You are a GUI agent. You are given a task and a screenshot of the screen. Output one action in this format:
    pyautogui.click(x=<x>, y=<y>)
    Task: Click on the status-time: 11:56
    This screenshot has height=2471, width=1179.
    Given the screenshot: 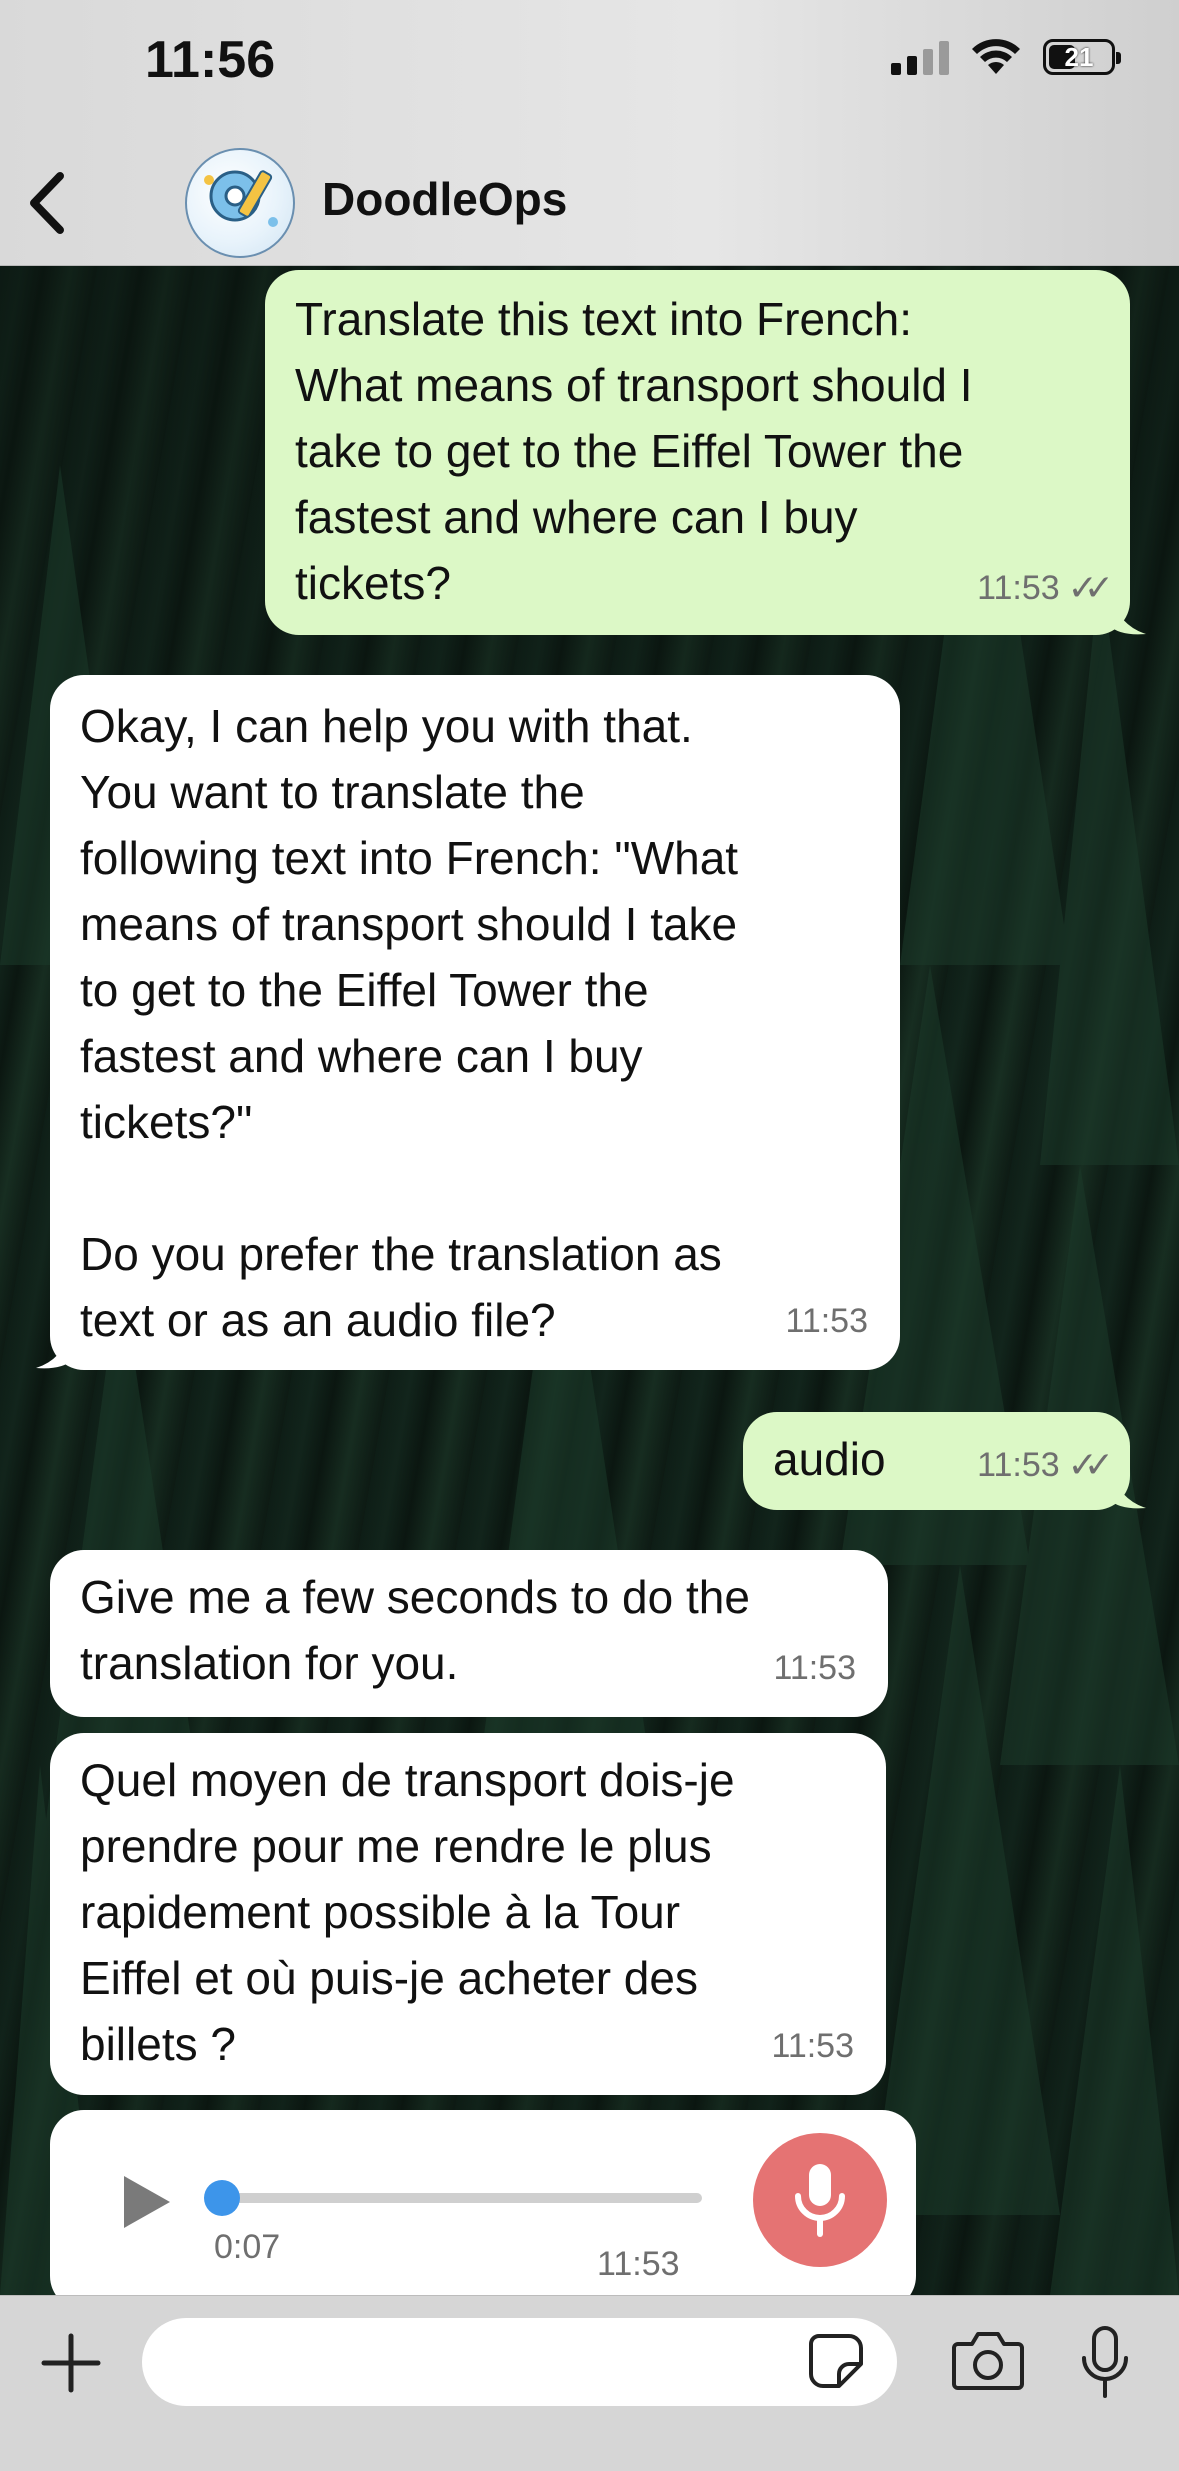 What is the action you would take?
    pyautogui.click(x=210, y=60)
    